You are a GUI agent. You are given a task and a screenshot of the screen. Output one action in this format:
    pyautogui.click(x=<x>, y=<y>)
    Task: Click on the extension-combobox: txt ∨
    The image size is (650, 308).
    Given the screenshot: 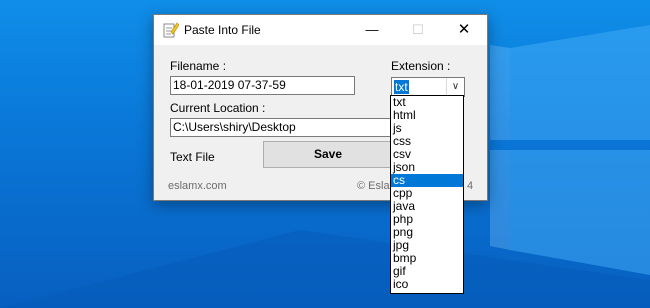 What is the action you would take?
    pyautogui.click(x=428, y=87)
    